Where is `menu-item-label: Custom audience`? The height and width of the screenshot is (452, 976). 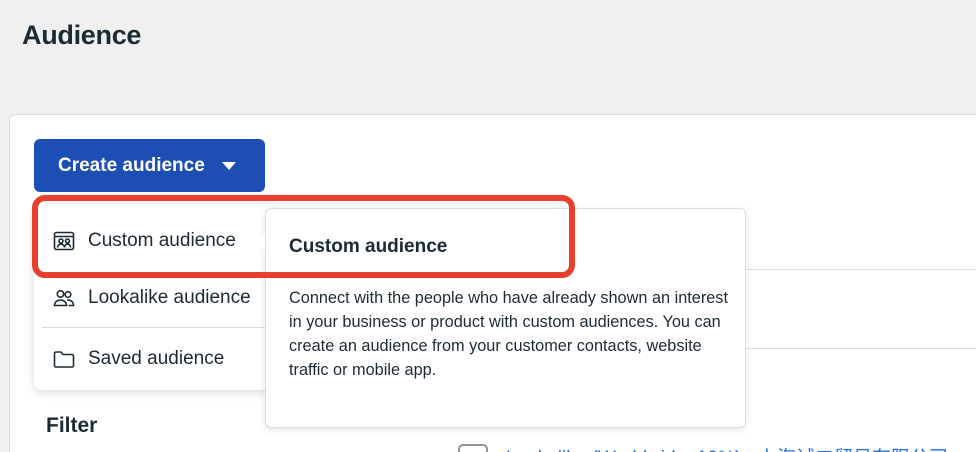 menu-item-label: Custom audience is located at coordinates (162, 240).